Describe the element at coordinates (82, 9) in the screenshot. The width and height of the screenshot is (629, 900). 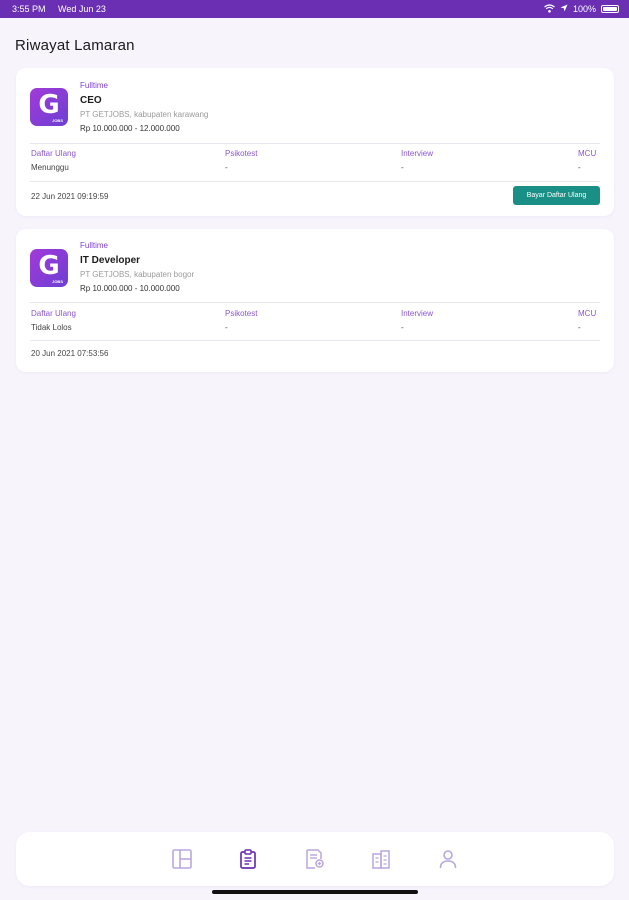
I see `status-date: Wed Jun 23` at that location.